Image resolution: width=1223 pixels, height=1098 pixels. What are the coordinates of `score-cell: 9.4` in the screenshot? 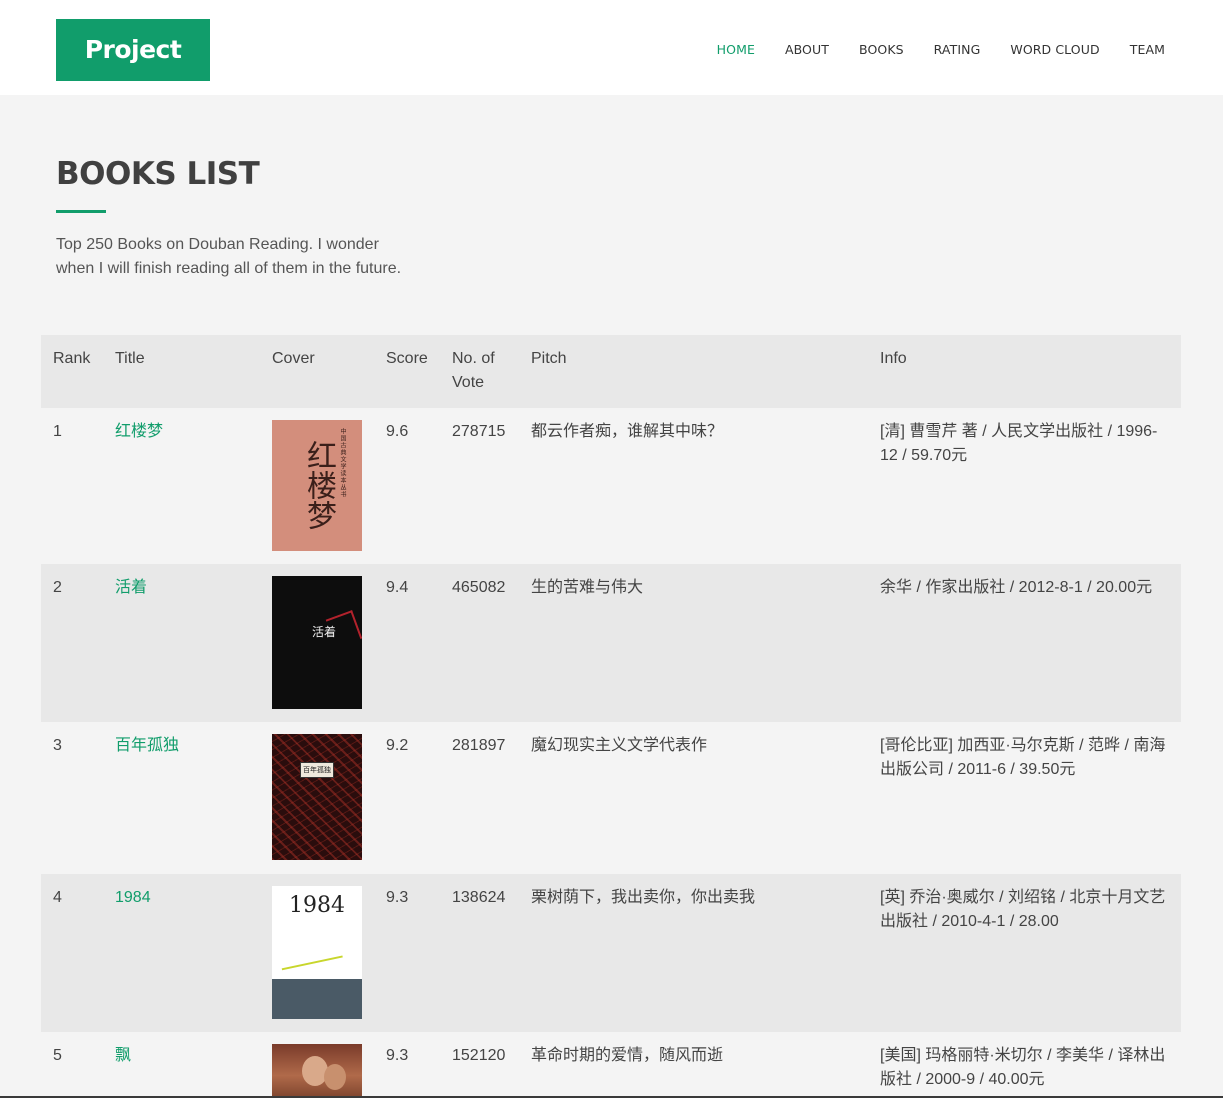 It's located at (397, 587).